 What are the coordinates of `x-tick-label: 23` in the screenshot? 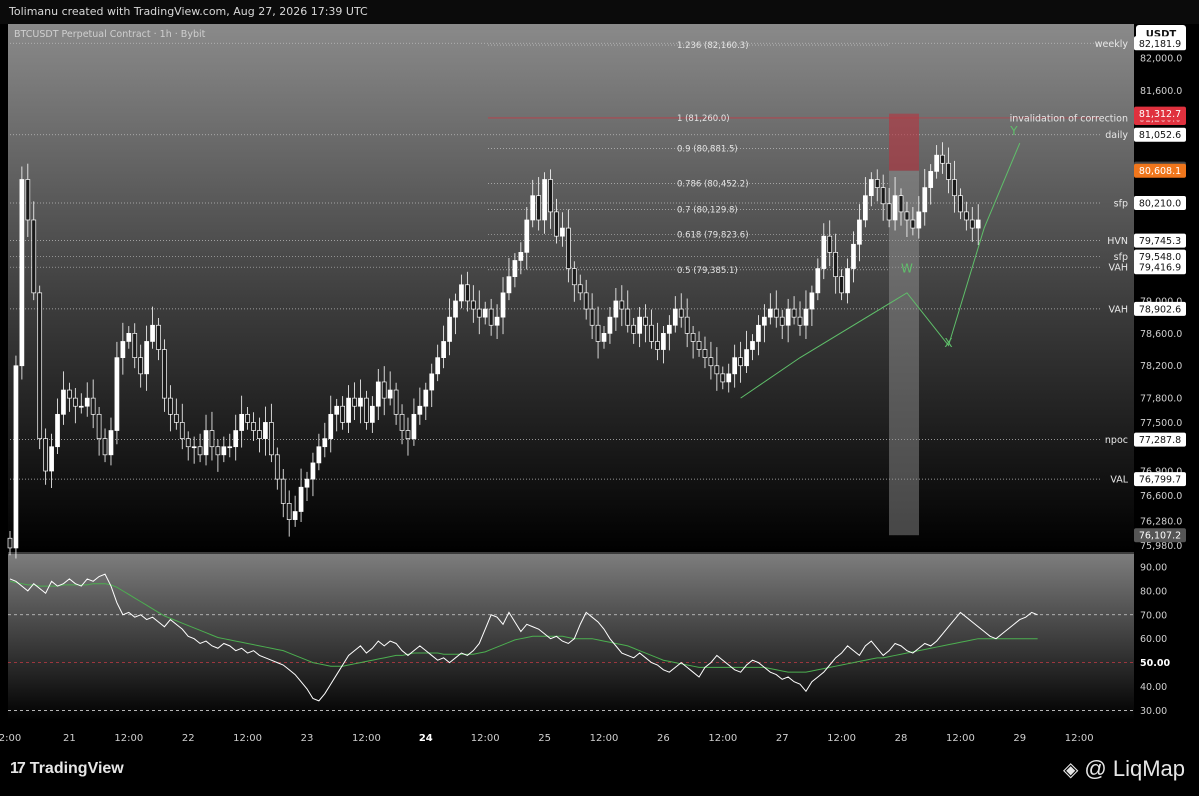 It's located at (307, 738).